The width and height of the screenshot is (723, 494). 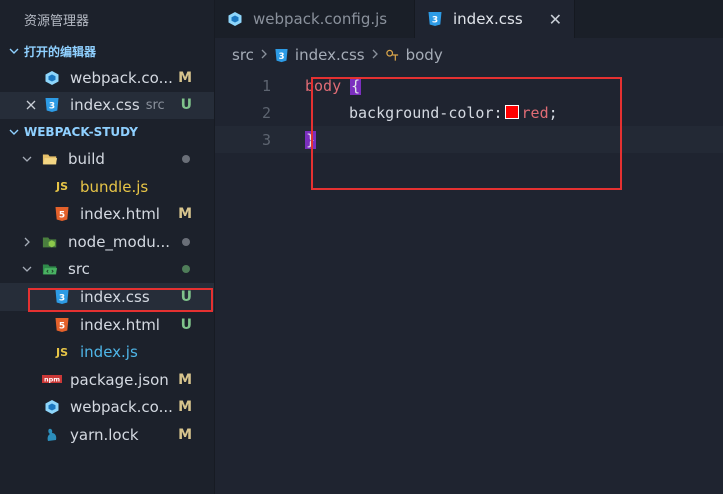 I want to click on tab-webpack-config: webpack.config.js, so click(x=315, y=19).